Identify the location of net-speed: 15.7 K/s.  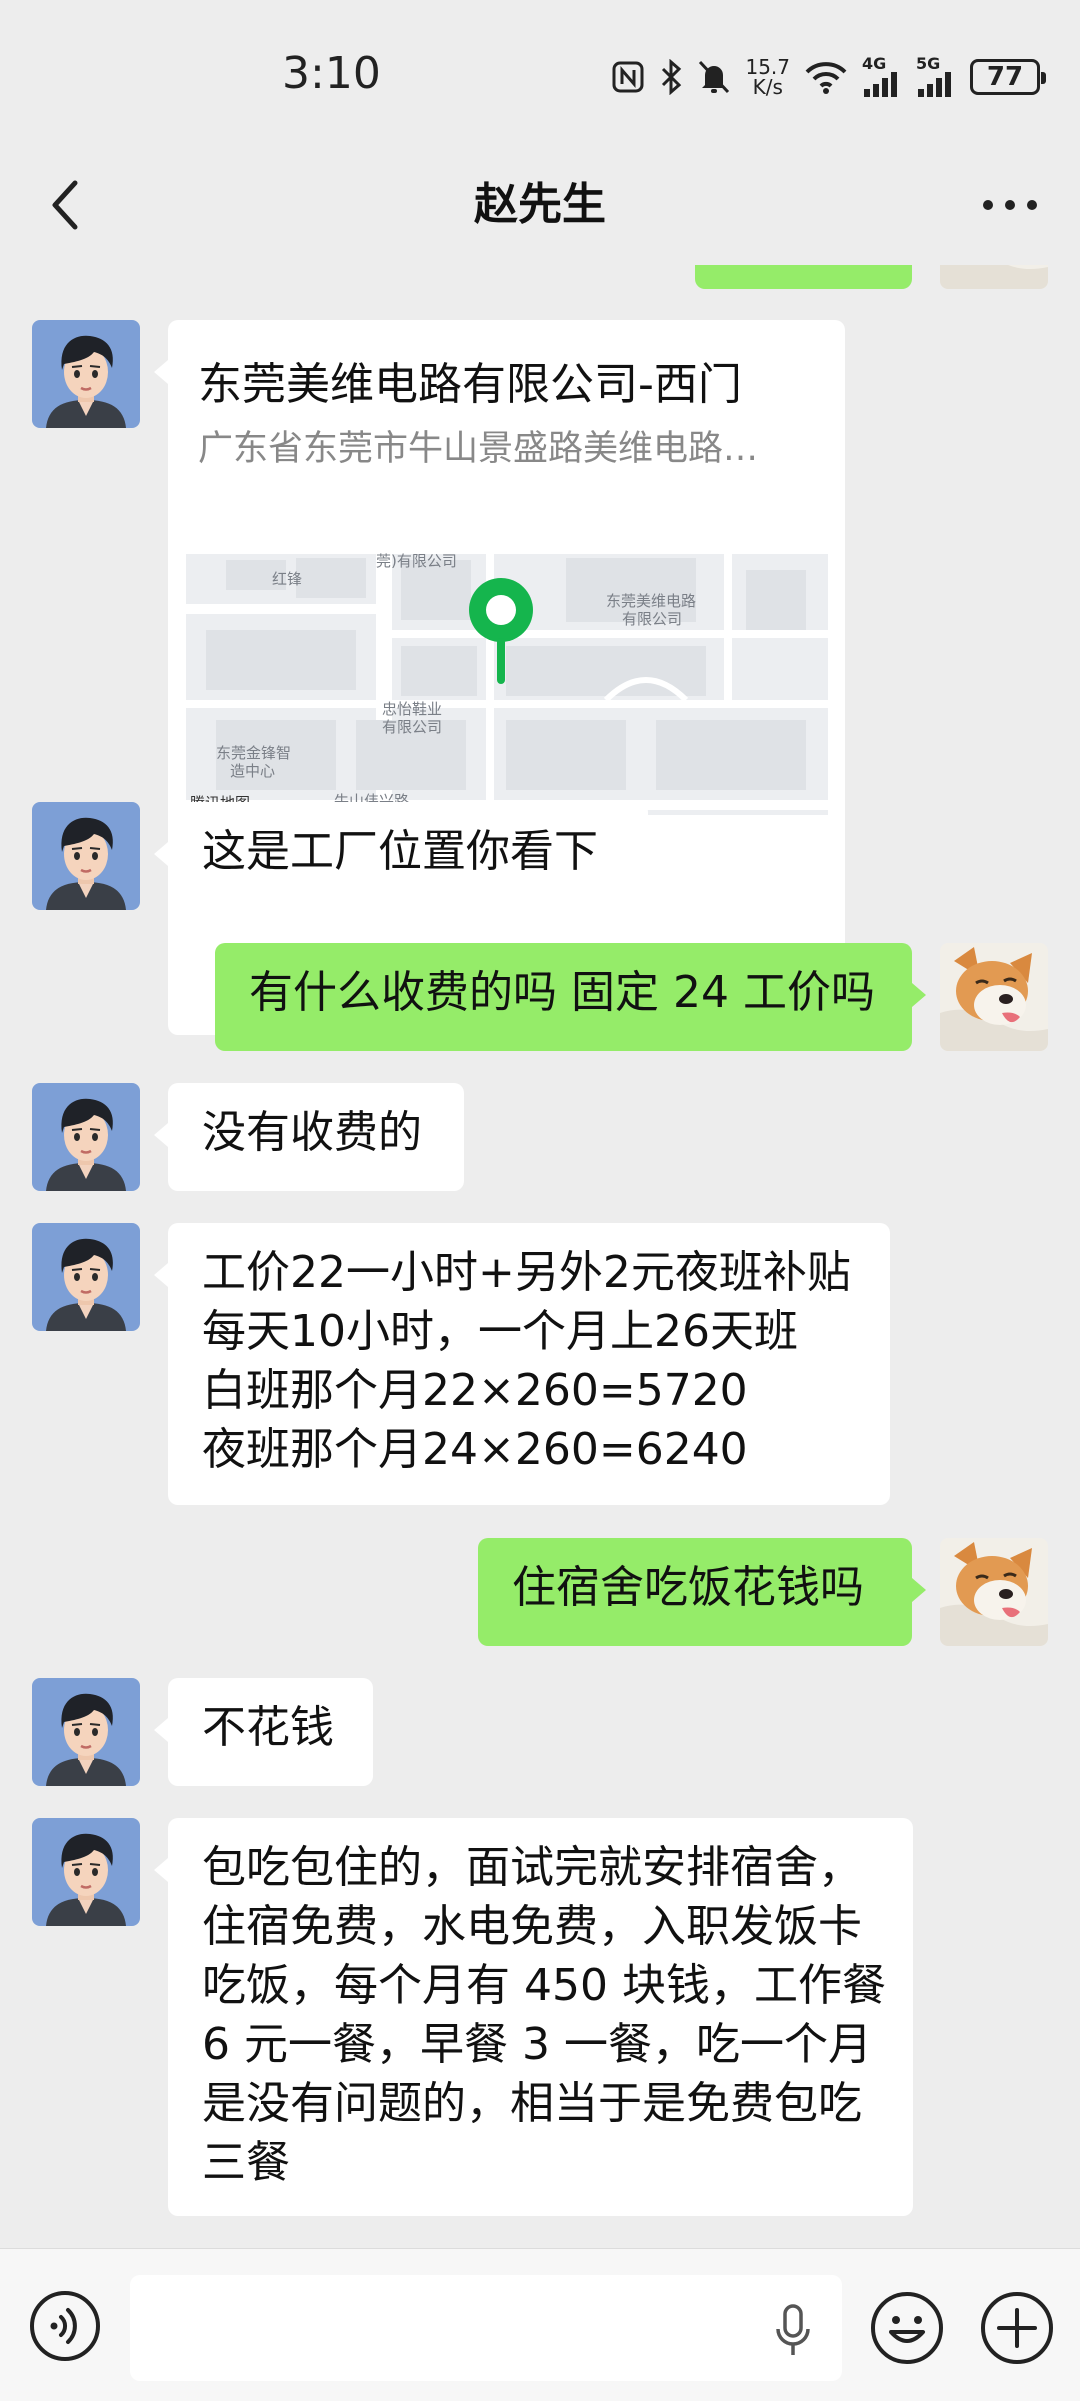
(767, 77).